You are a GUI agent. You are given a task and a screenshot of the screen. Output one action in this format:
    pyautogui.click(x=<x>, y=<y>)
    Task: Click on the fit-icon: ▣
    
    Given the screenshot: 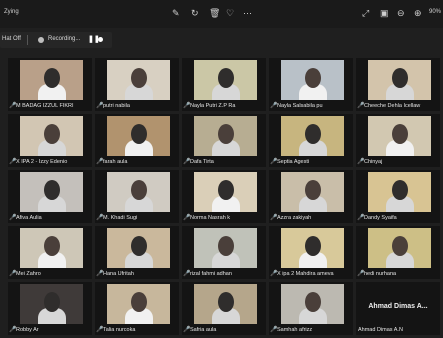 What is the action you would take?
    pyautogui.click(x=384, y=13)
    